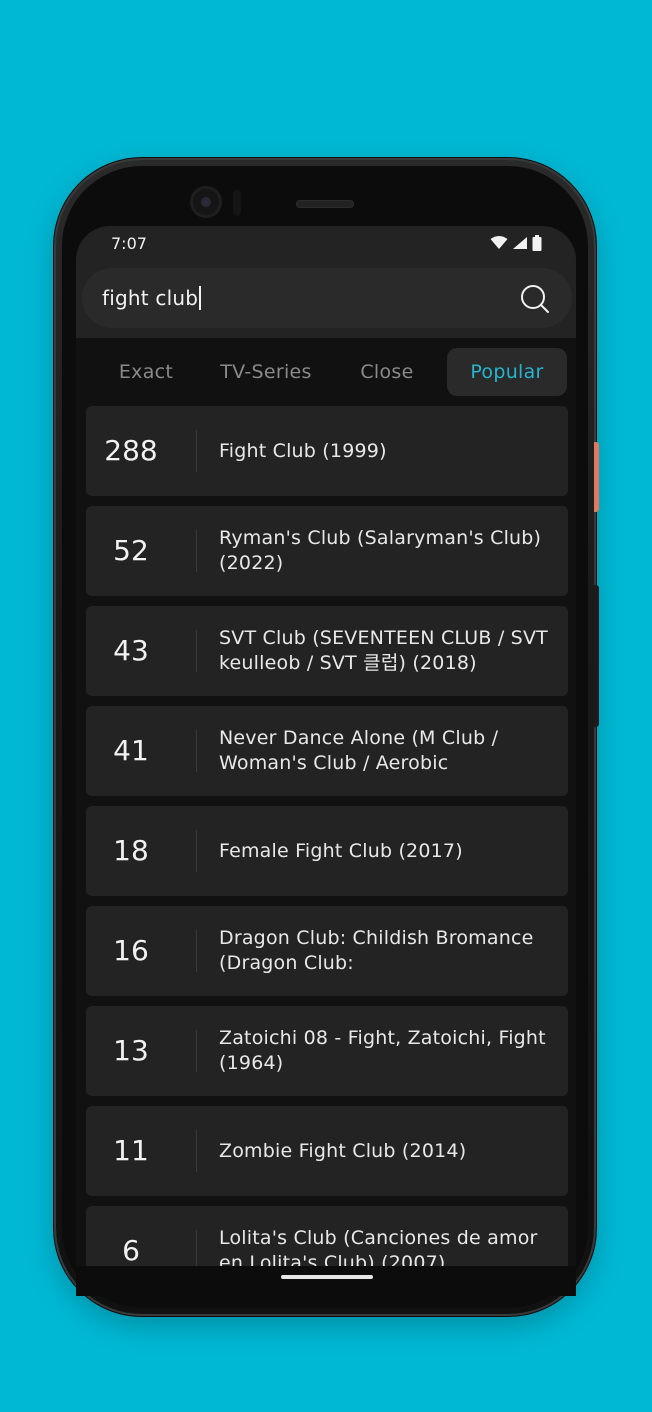 The height and width of the screenshot is (1412, 652). What do you see at coordinates (387, 372) in the screenshot?
I see `tab-close: Close` at bounding box center [387, 372].